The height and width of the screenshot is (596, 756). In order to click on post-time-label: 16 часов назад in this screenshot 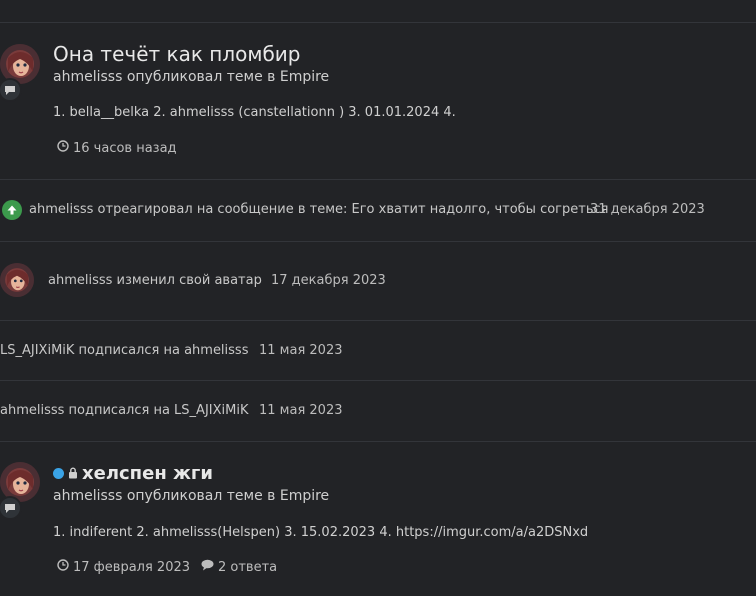, I will do `click(125, 148)`.